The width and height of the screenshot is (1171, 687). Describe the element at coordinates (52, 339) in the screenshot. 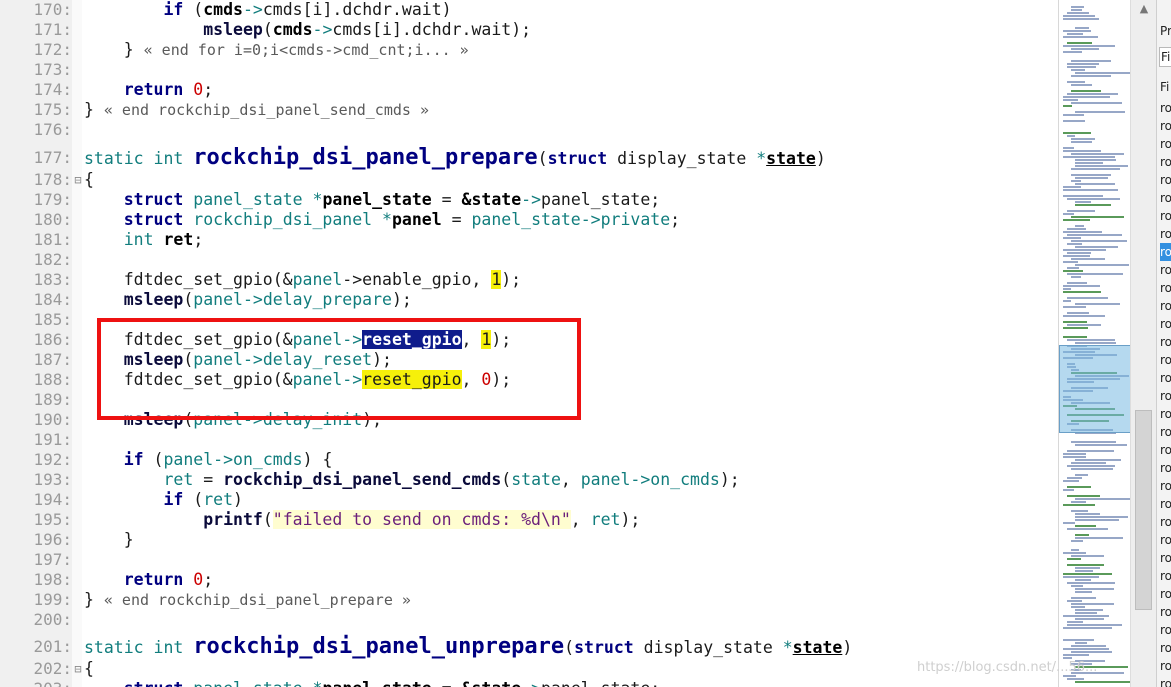

I see `line-number: 186:` at that location.